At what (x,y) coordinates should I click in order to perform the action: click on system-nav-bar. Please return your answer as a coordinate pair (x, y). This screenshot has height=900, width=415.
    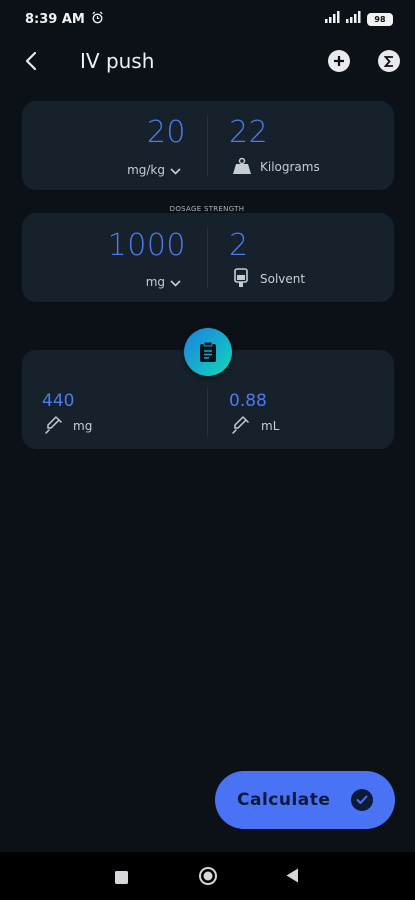
    Looking at the image, I should click on (207, 876).